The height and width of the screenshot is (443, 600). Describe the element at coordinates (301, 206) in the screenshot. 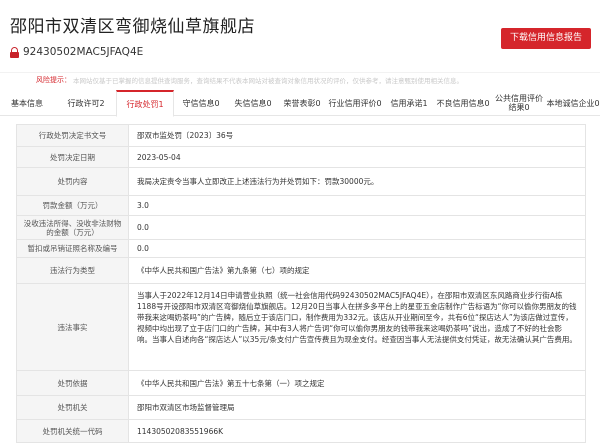

I see `table-row: 罚款金额（万元） 3.0` at that location.